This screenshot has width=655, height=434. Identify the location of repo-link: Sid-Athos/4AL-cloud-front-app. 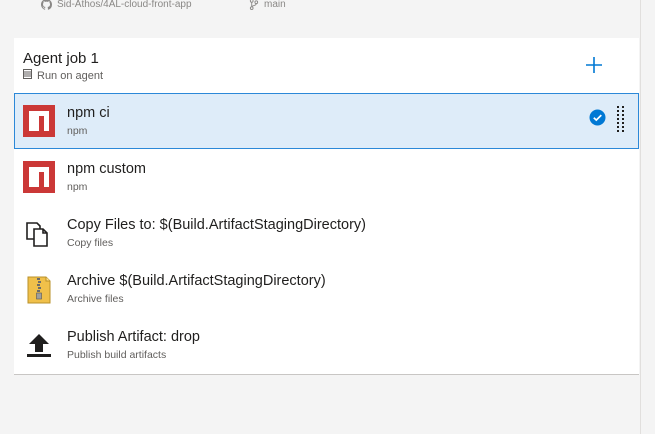
(116, 5).